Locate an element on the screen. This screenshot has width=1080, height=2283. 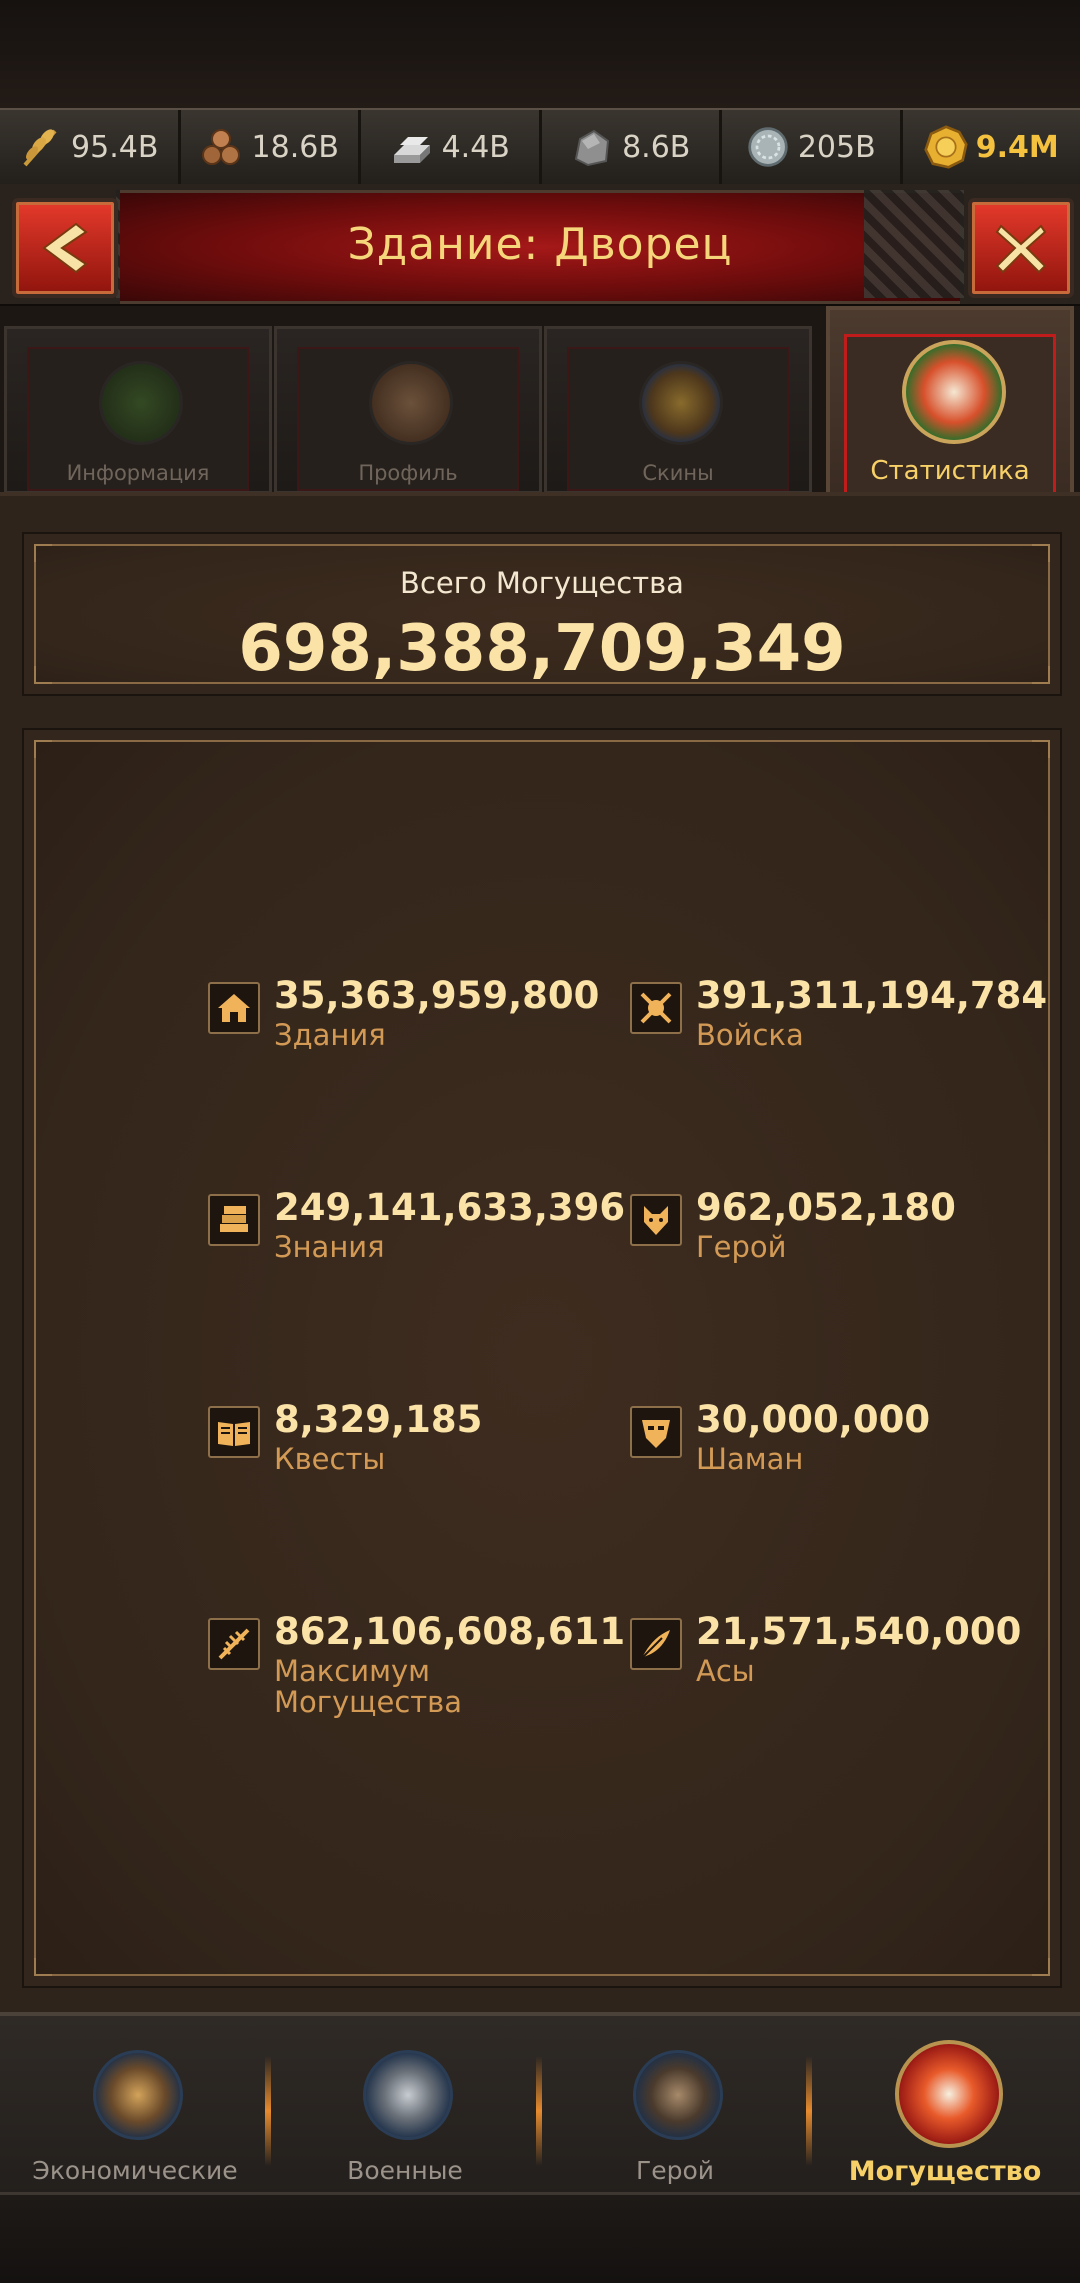
stat-label: Войска is located at coordinates (856, 1035).